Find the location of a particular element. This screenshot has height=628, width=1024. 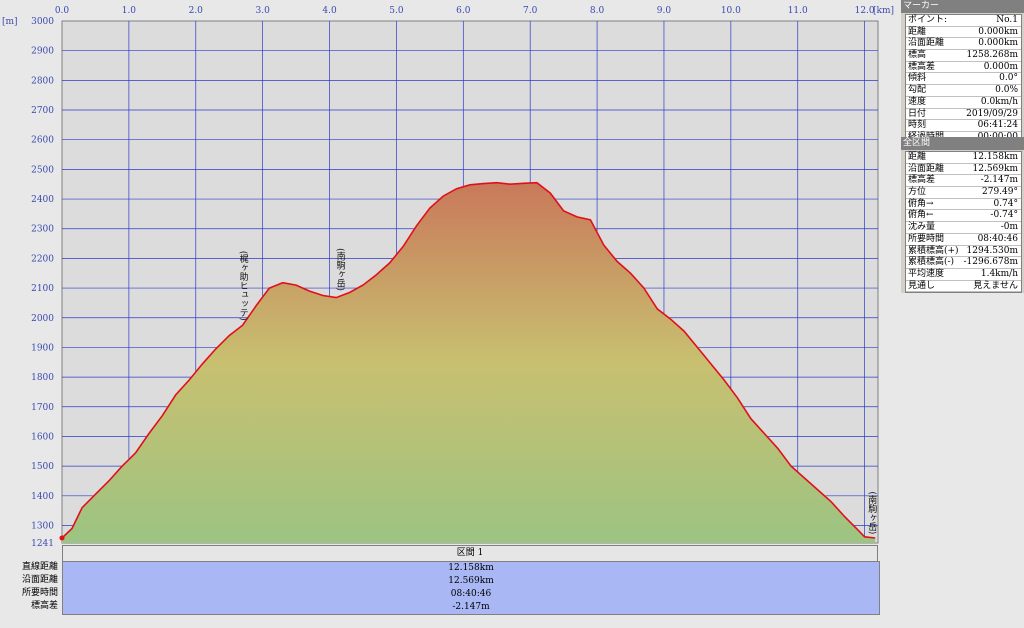

marker-panel-title: マーカー is located at coordinates (962, 6).